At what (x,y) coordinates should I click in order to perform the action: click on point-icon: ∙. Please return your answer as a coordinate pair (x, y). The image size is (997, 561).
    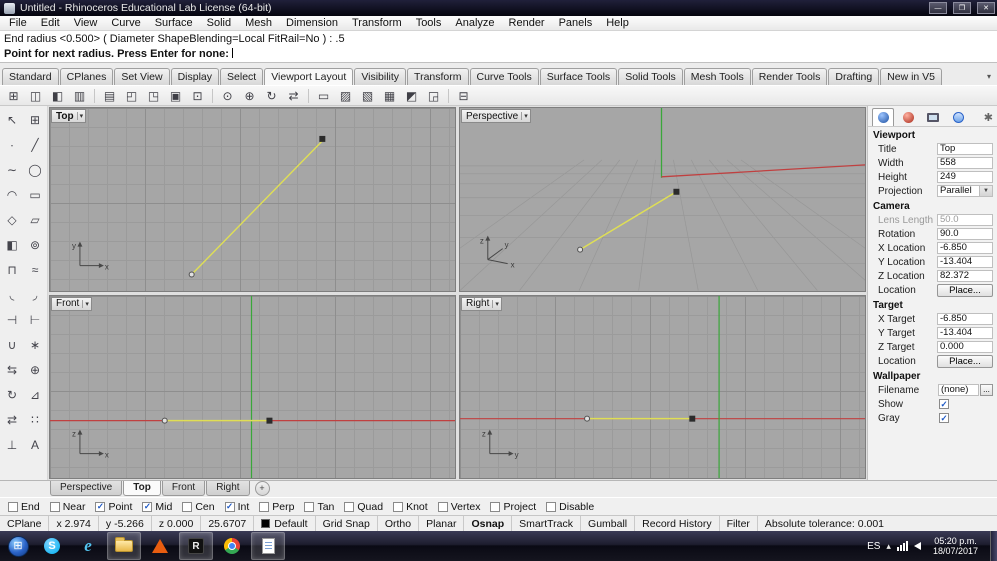
    Looking at the image, I should click on (12, 144).